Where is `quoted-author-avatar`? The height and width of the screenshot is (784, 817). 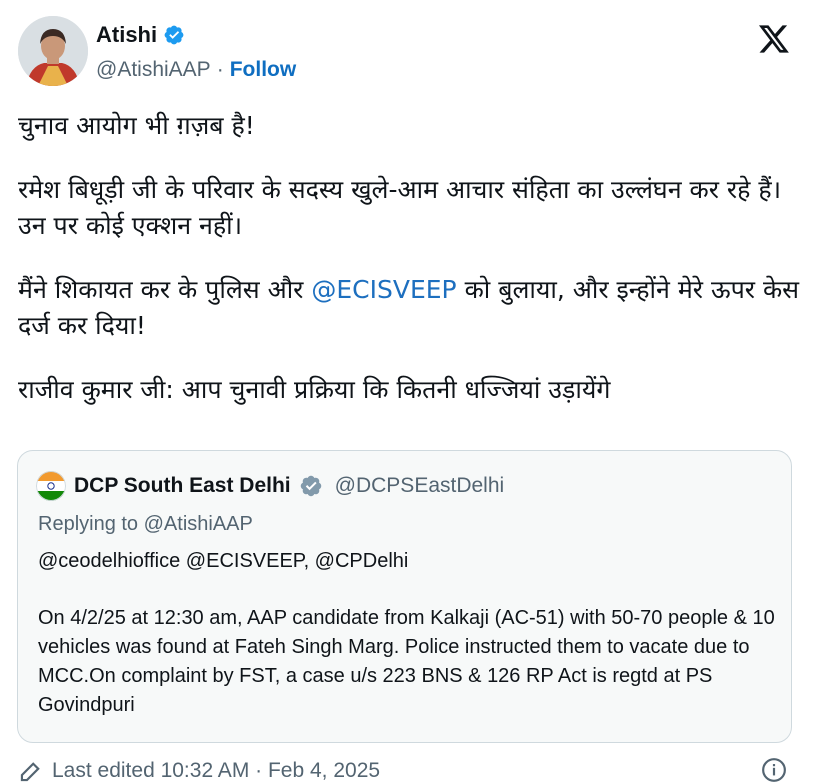
quoted-author-avatar is located at coordinates (51, 486).